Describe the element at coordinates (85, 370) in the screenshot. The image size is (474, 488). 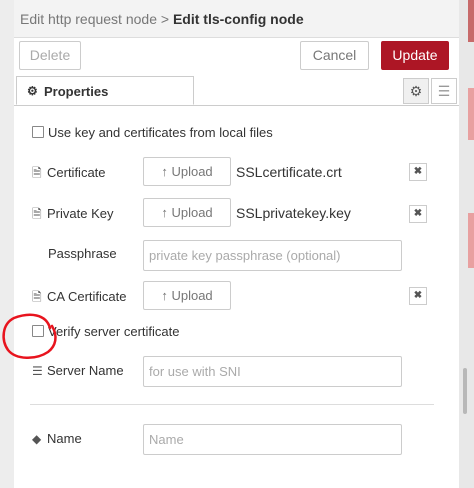
I see `server-name-label: Server Name` at that location.